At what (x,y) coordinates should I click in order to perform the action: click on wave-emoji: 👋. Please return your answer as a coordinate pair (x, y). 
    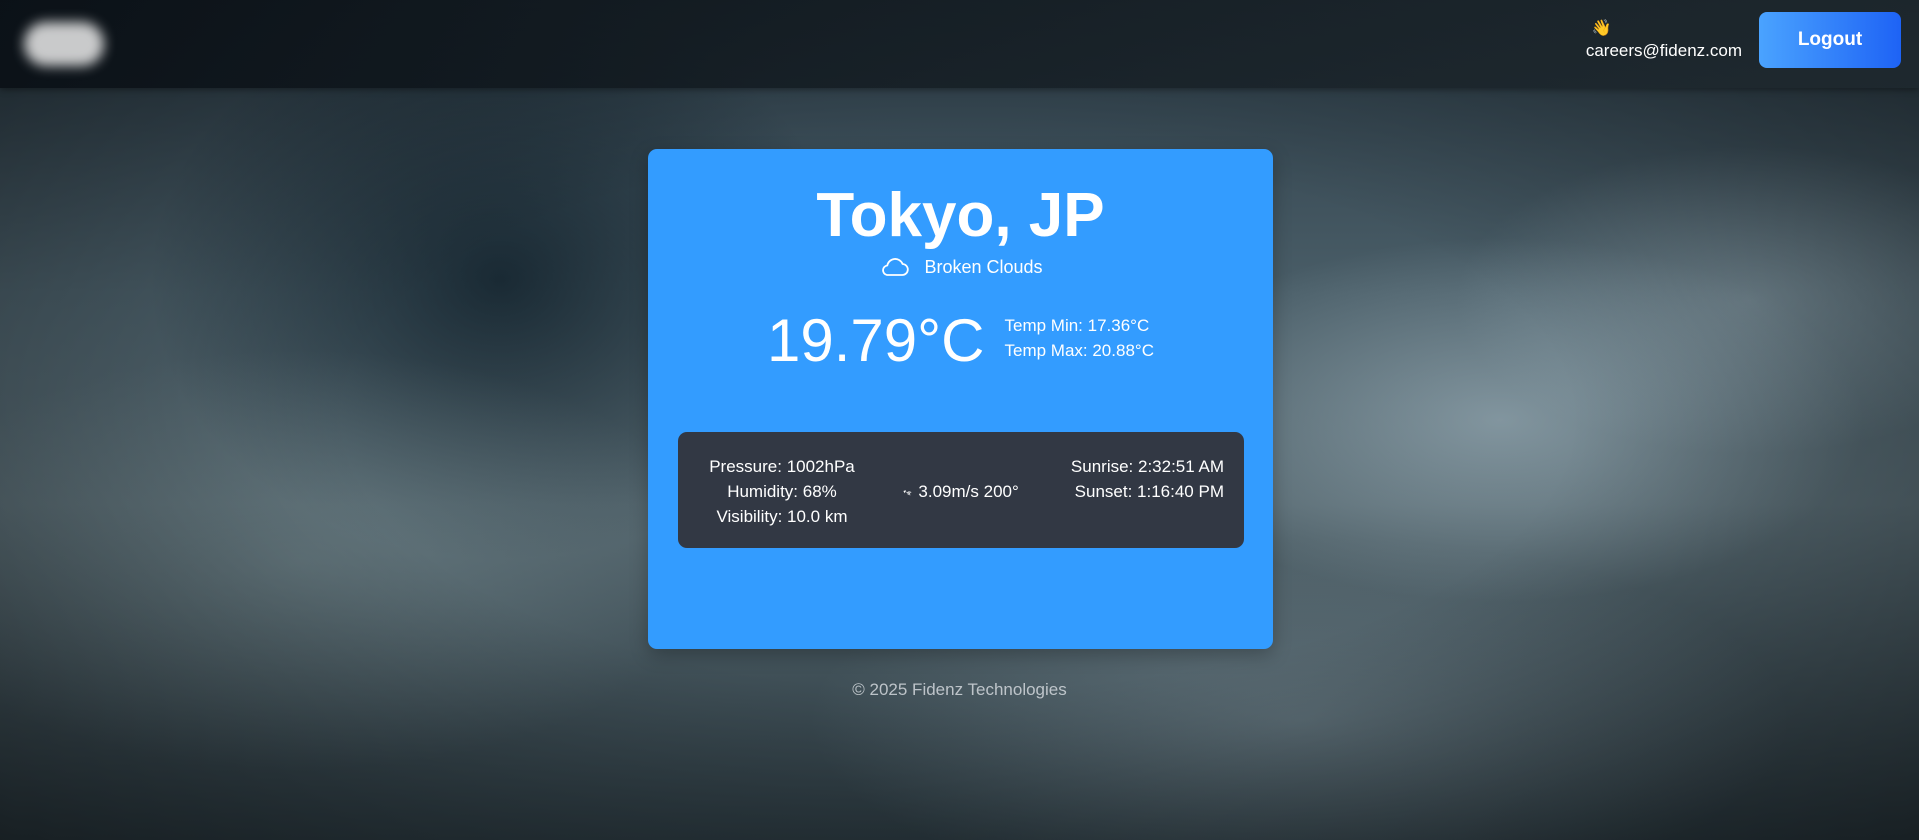
    Looking at the image, I should click on (1601, 28).